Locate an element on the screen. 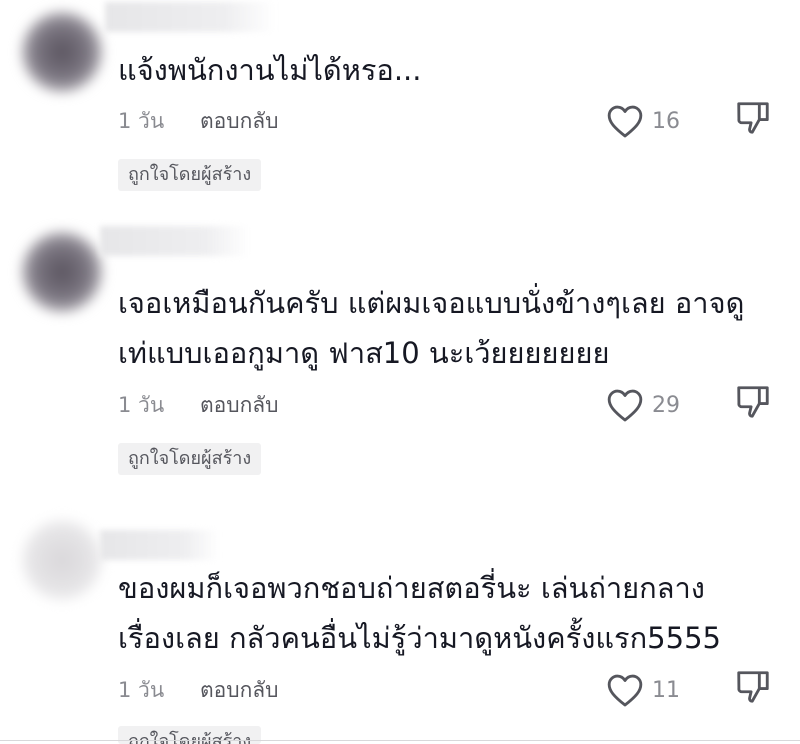 Image resolution: width=800 pixels, height=744 pixels. like-button: 11 is located at coordinates (643, 690).